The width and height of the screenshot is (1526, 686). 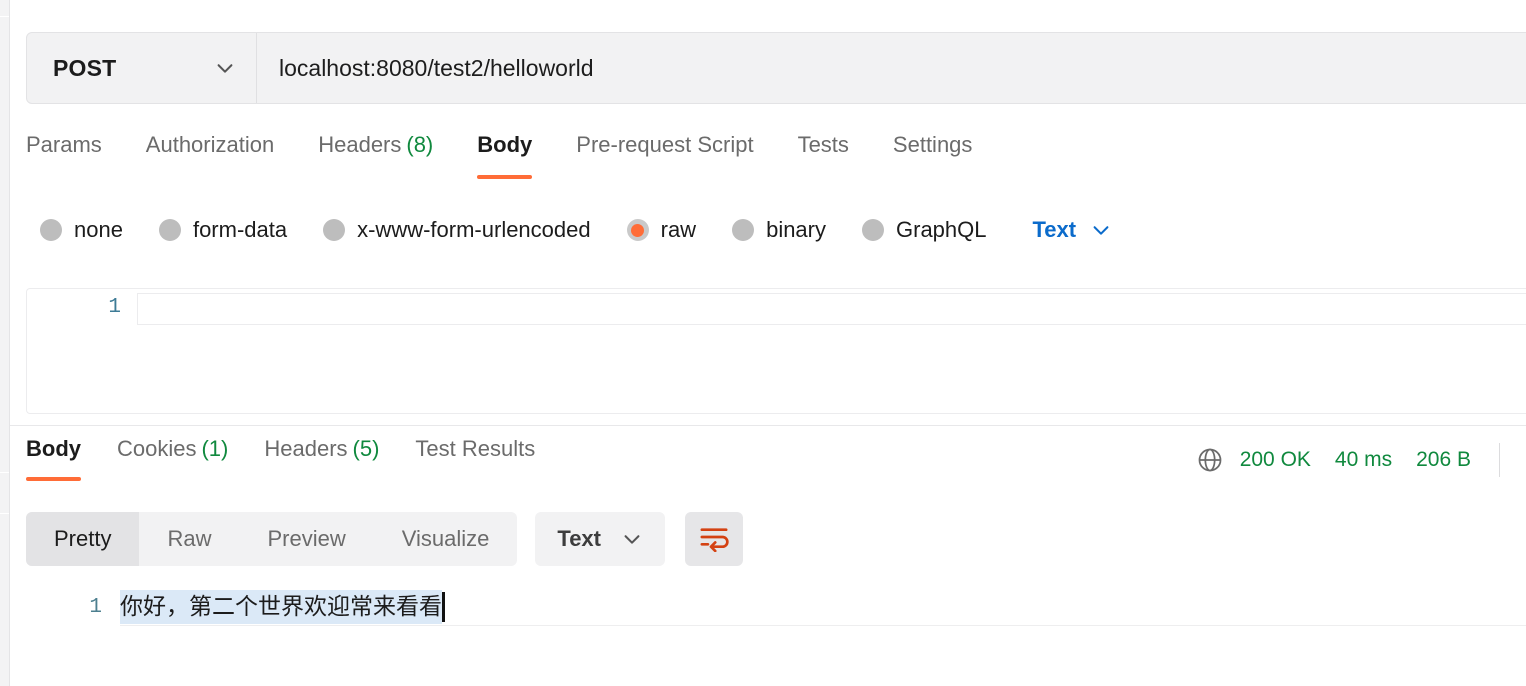 I want to click on response-status: 200 OK, so click(x=1275, y=460).